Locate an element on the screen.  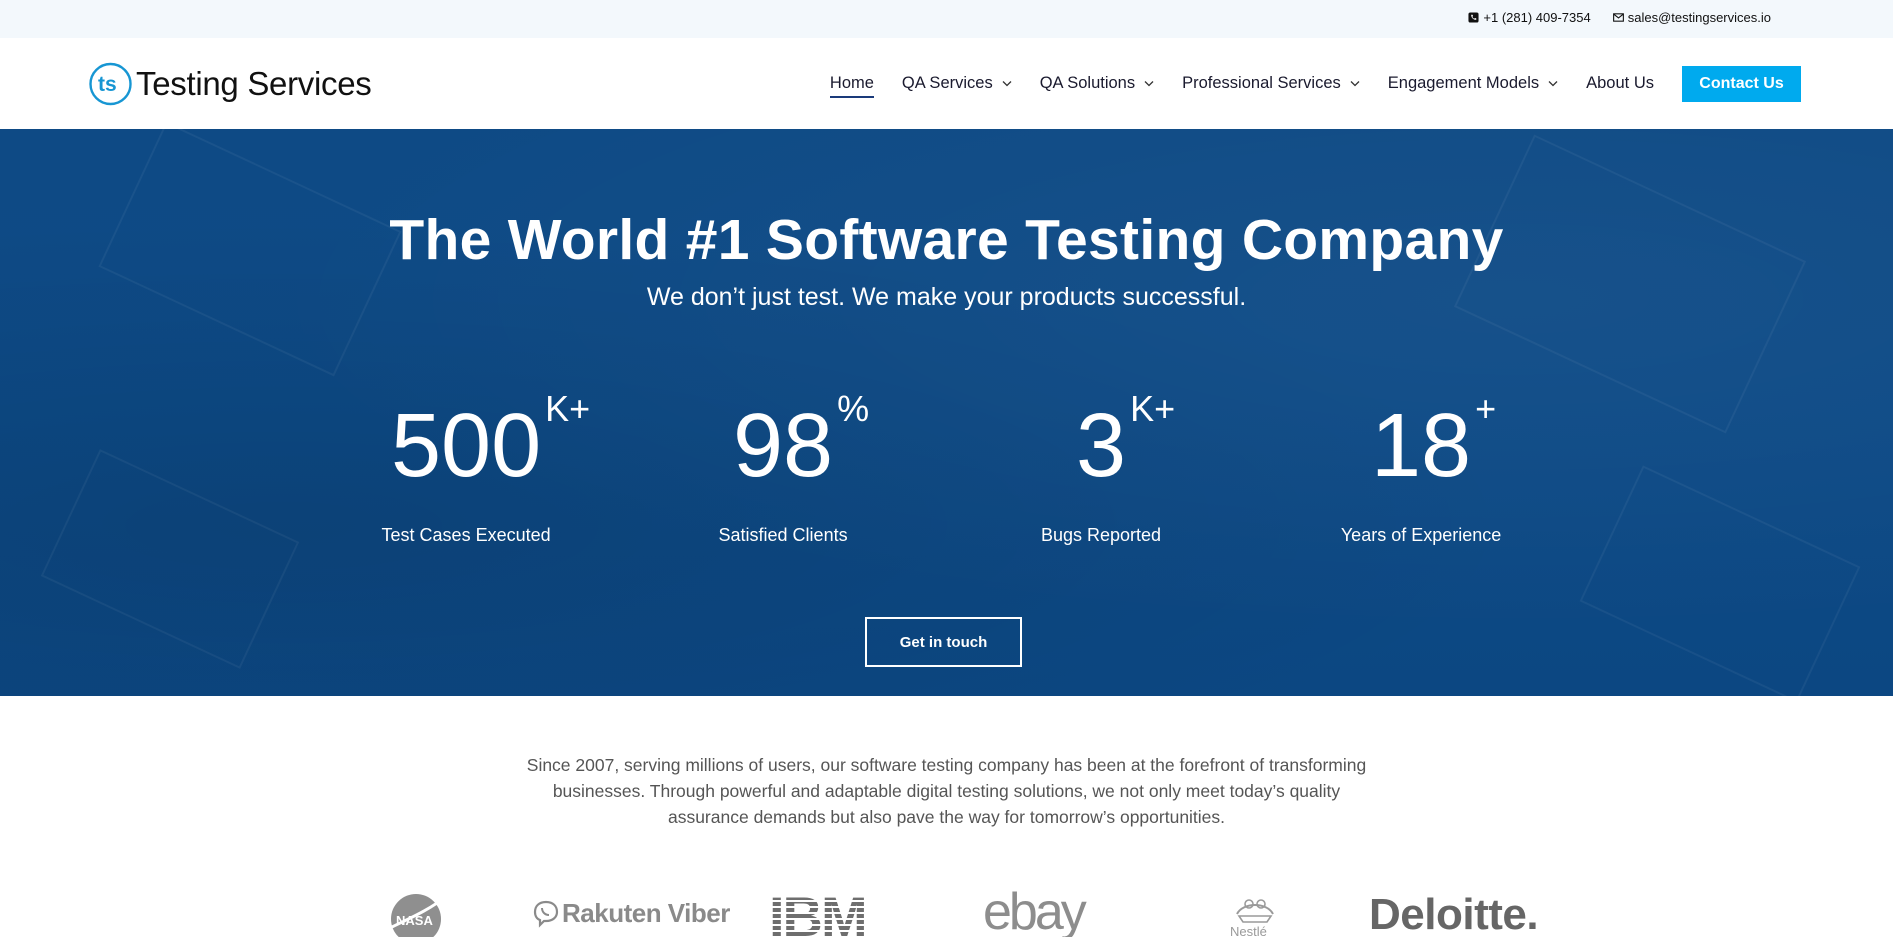
stat-value: 98% is located at coordinates (801, 441).